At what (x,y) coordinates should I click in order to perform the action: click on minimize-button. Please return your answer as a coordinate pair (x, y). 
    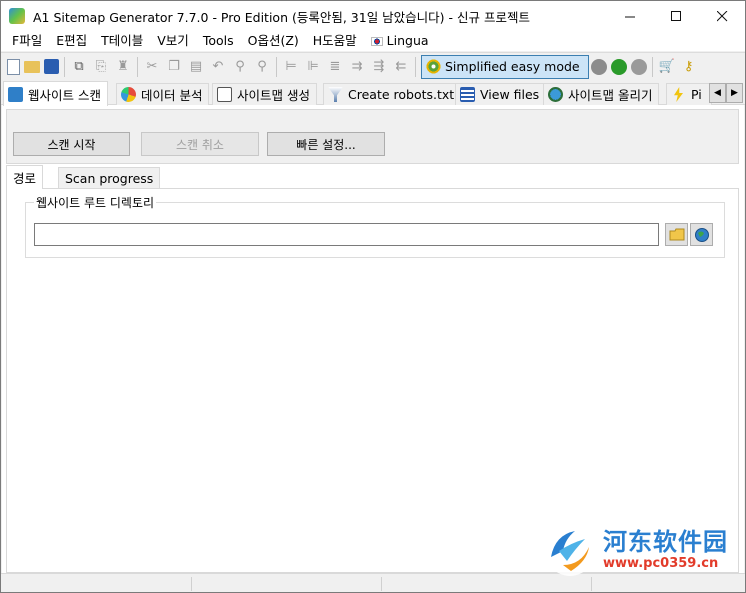
    Looking at the image, I should click on (630, 16).